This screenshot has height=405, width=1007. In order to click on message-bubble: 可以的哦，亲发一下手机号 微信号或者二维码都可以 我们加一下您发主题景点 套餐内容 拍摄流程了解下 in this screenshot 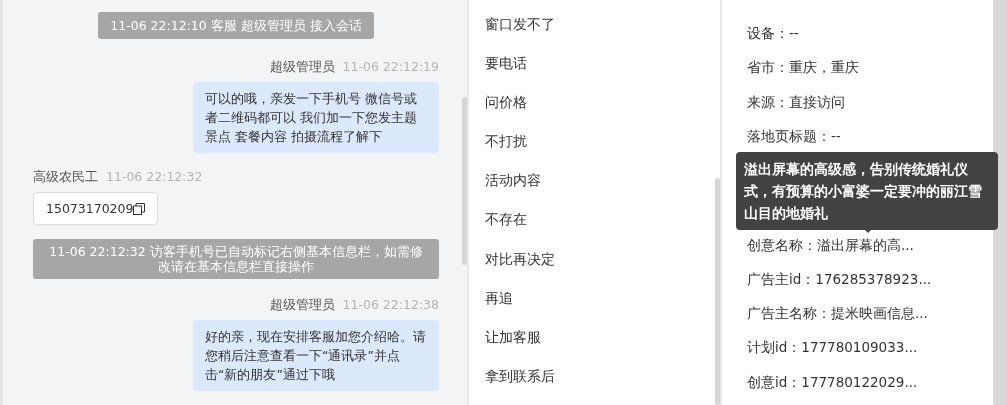, I will do `click(316, 117)`.